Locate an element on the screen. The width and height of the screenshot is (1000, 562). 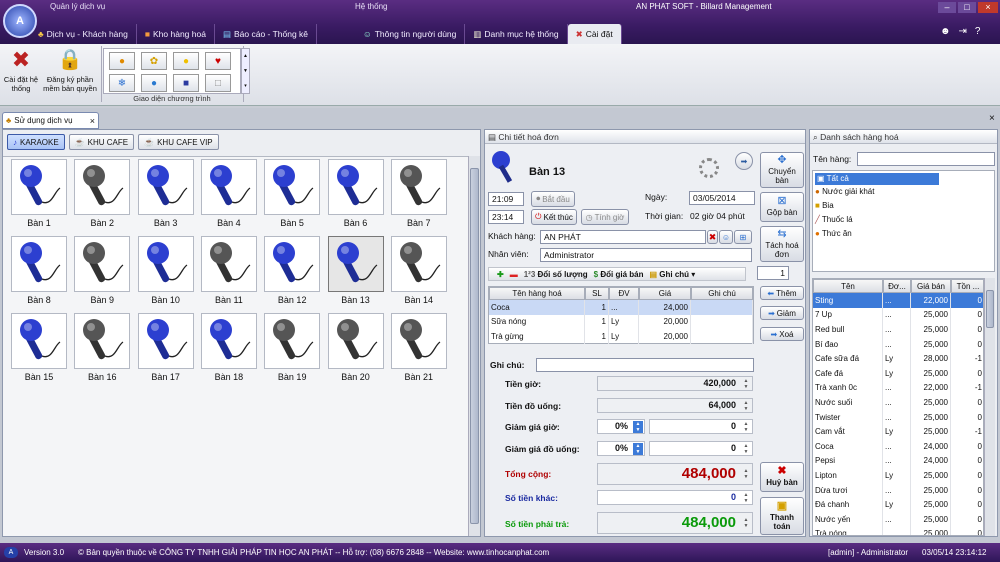
product-search-input is located at coordinates (926, 159).